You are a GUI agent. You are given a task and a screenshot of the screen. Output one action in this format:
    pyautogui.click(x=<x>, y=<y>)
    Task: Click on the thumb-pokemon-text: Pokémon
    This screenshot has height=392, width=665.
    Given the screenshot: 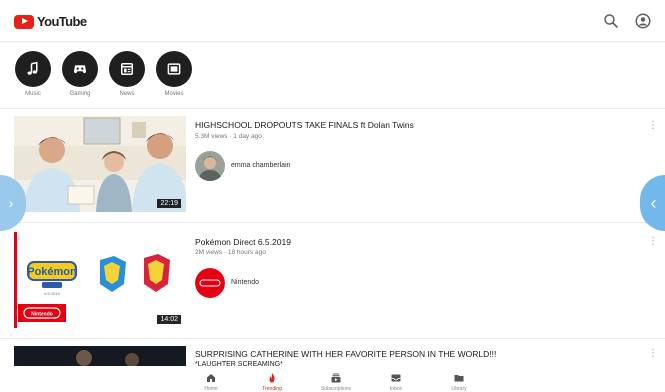 What is the action you would take?
    pyautogui.click(x=52, y=272)
    